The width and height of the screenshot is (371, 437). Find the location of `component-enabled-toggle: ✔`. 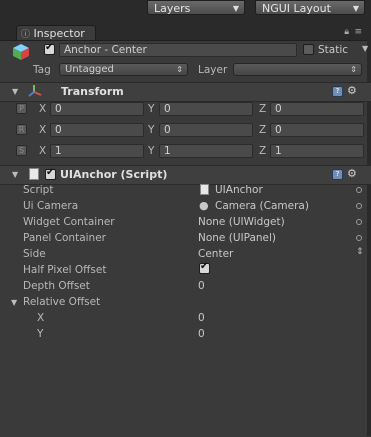

component-enabled-toggle: ✔ is located at coordinates (50, 173).